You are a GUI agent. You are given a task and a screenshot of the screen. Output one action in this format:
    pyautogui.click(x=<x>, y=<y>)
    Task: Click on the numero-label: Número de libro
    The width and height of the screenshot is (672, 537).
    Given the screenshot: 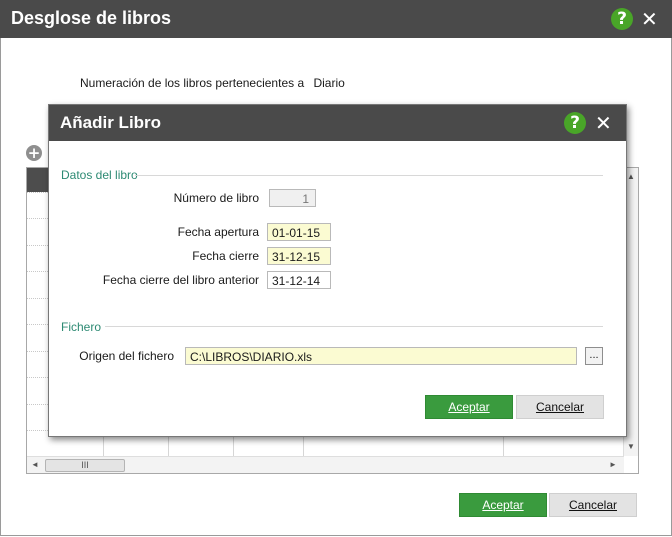 What is the action you would take?
    pyautogui.click(x=216, y=198)
    